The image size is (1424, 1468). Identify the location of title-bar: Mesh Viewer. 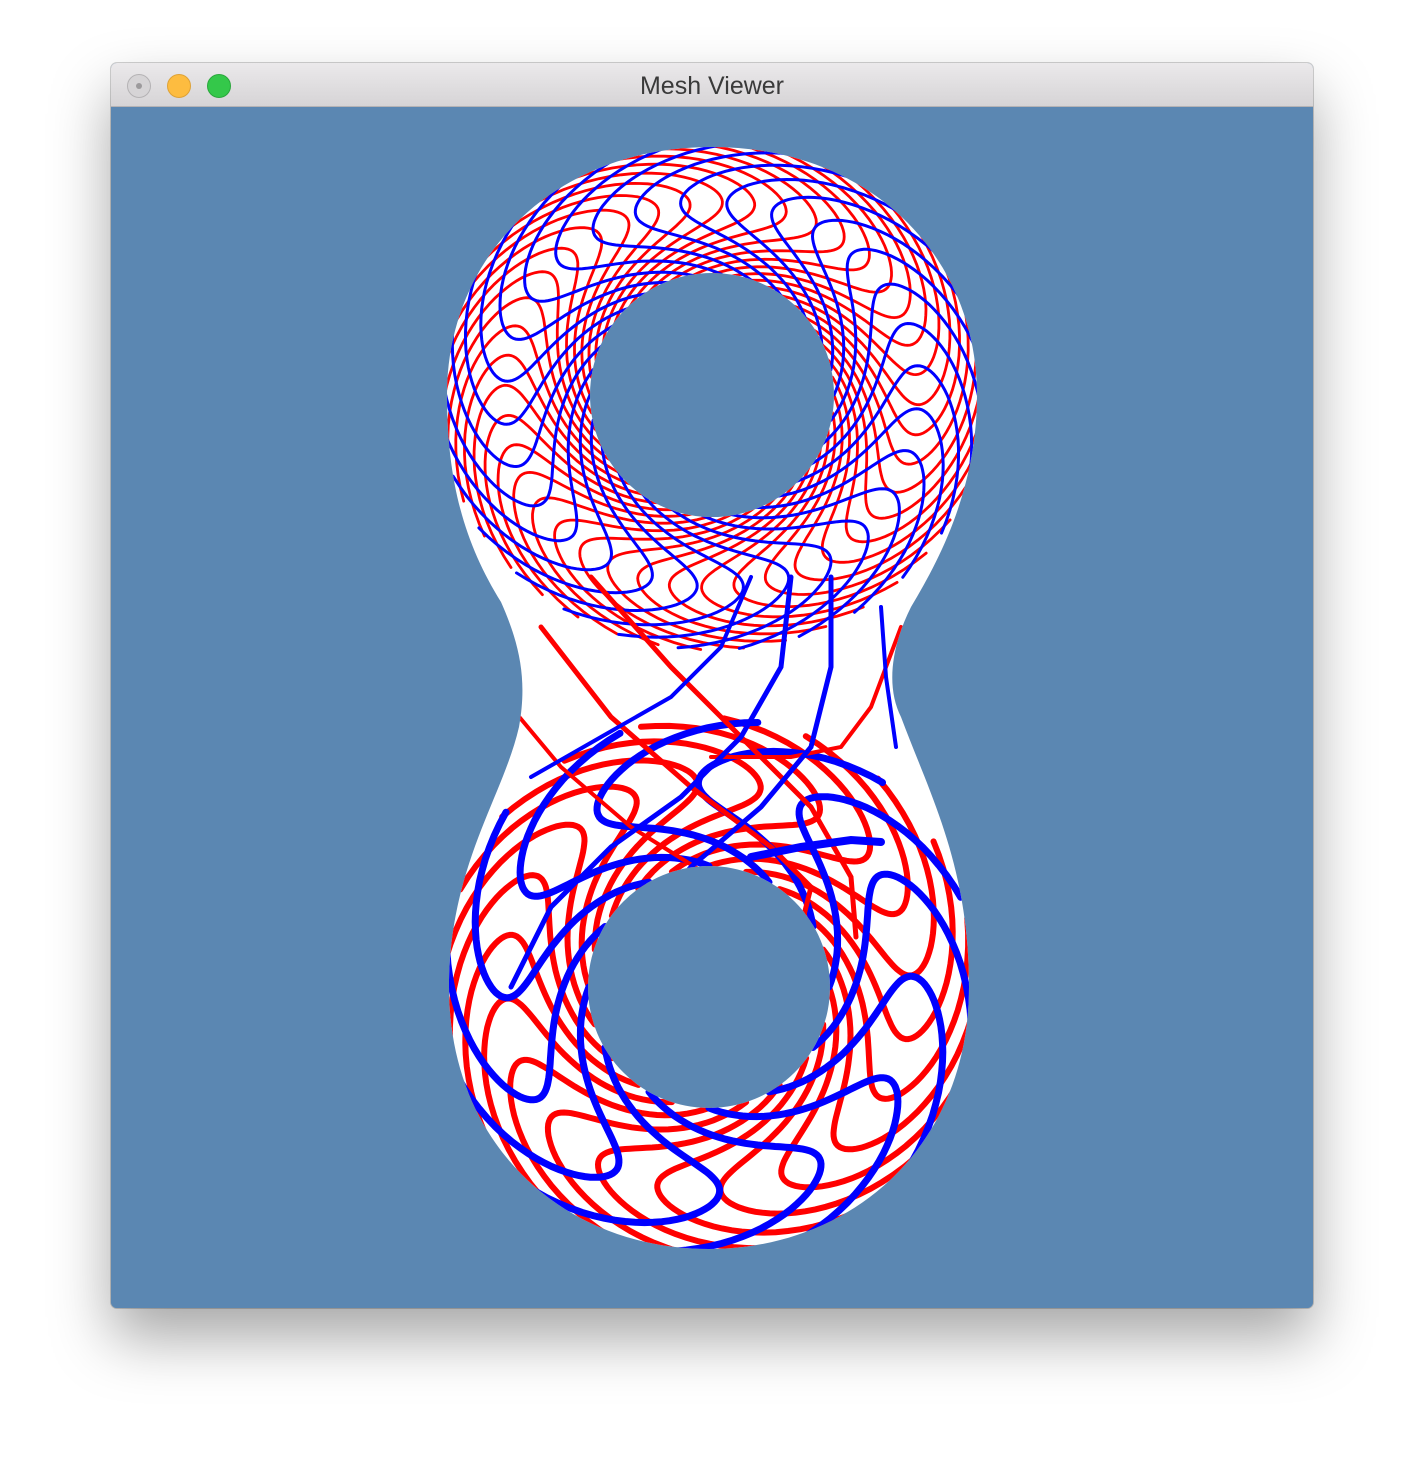
(712, 85).